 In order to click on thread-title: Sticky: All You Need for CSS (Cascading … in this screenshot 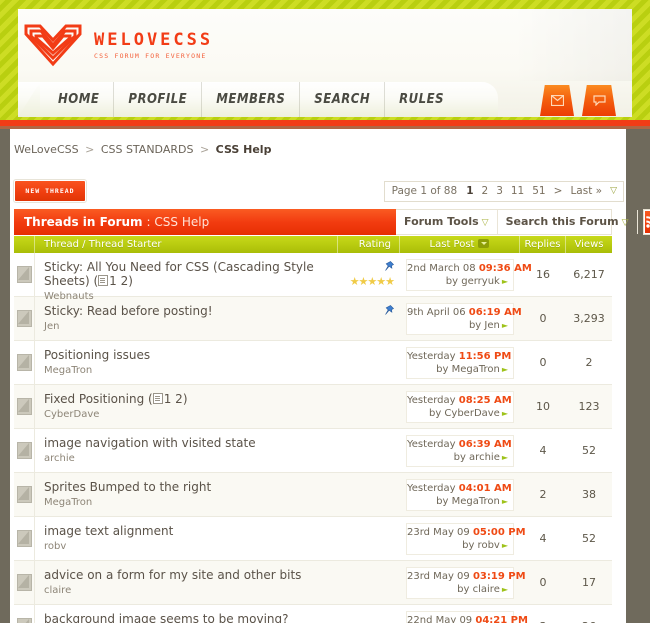, I will do `click(191, 274)`.